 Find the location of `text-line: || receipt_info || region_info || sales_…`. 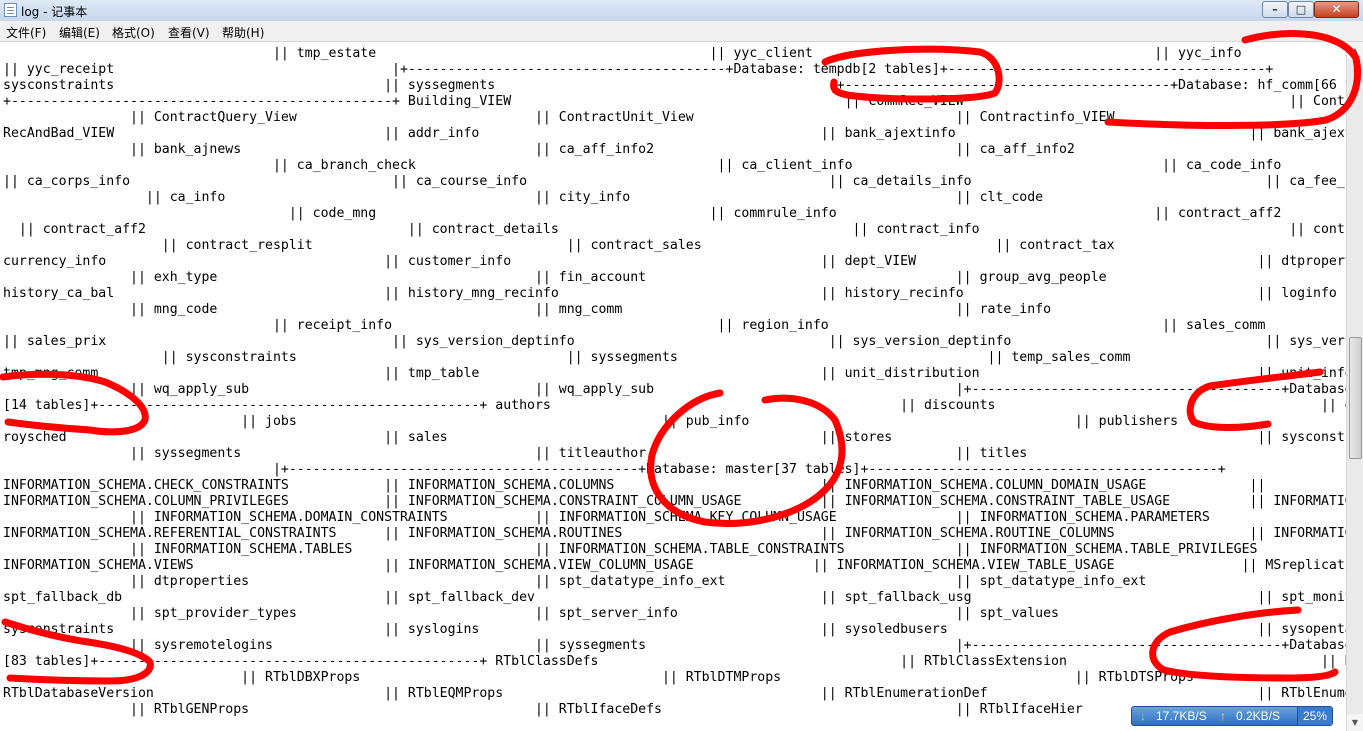

text-line: || receipt_info || region_info || sales_… is located at coordinates (634, 325).